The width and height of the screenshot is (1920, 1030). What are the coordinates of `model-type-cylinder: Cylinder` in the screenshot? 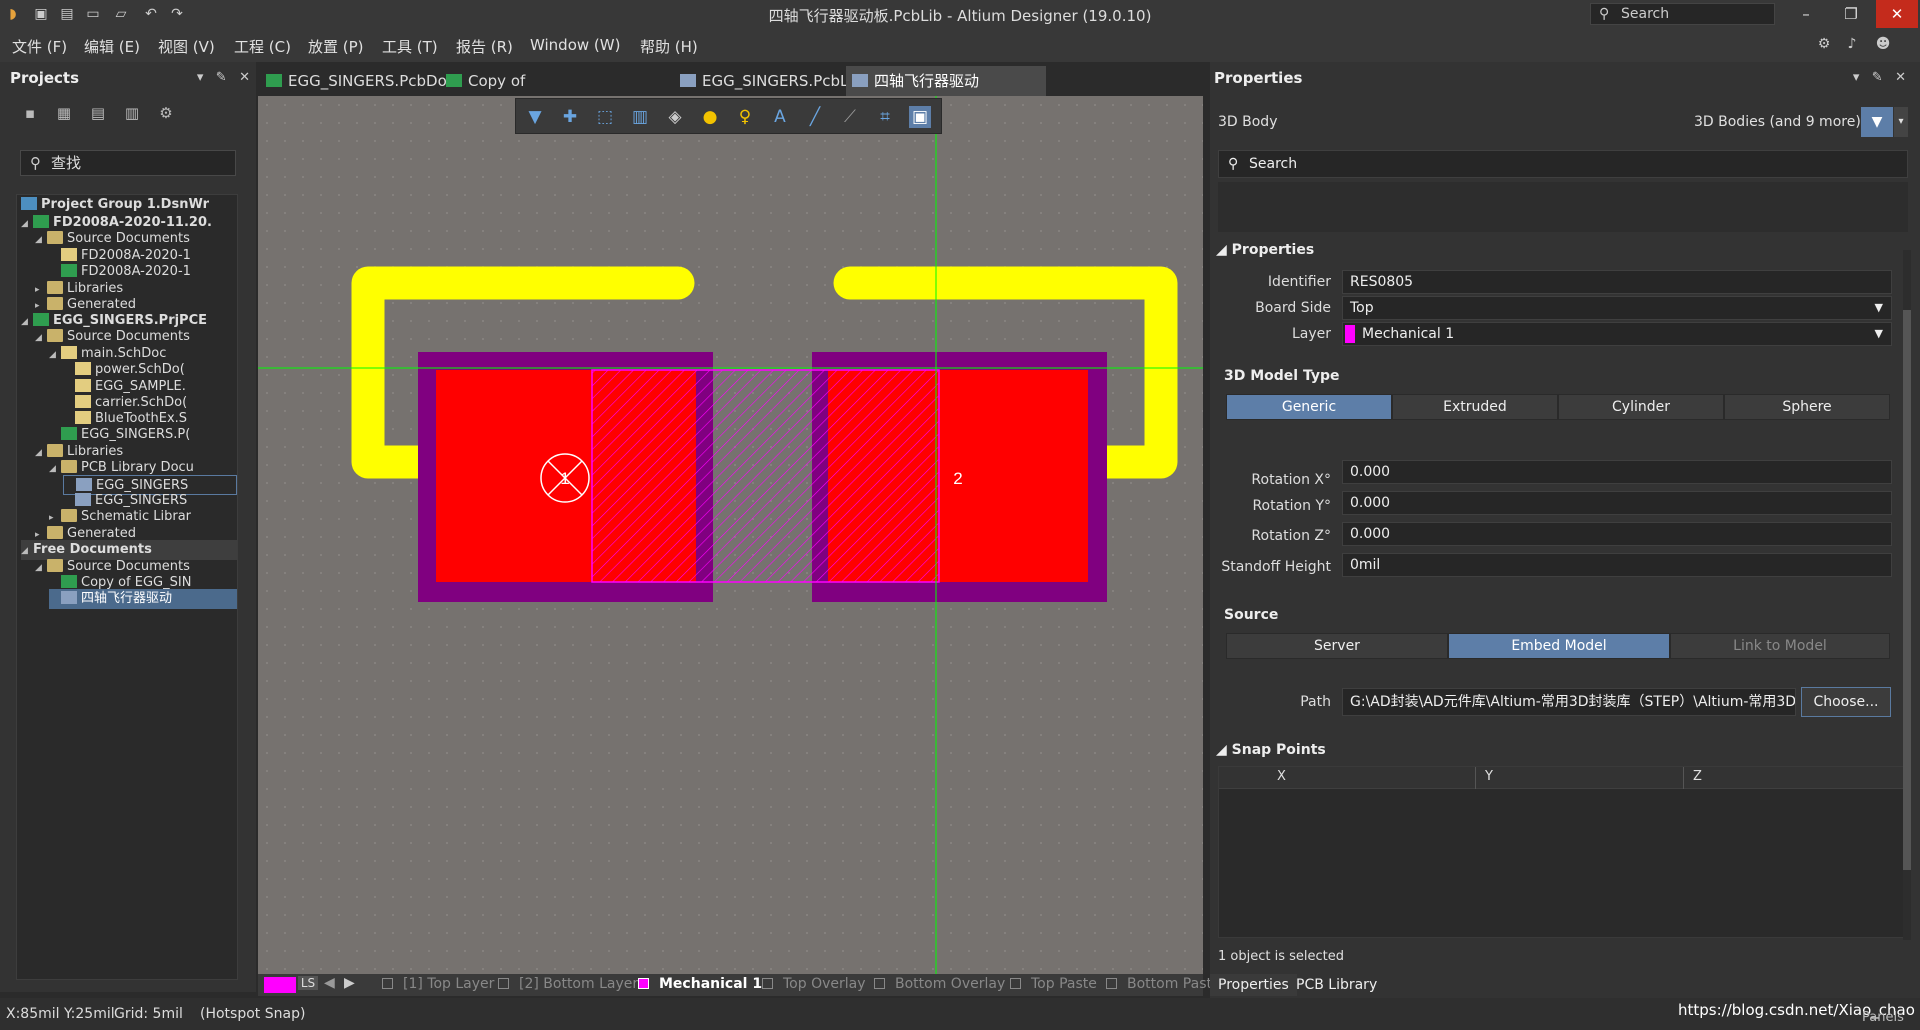 It's located at (1641, 407).